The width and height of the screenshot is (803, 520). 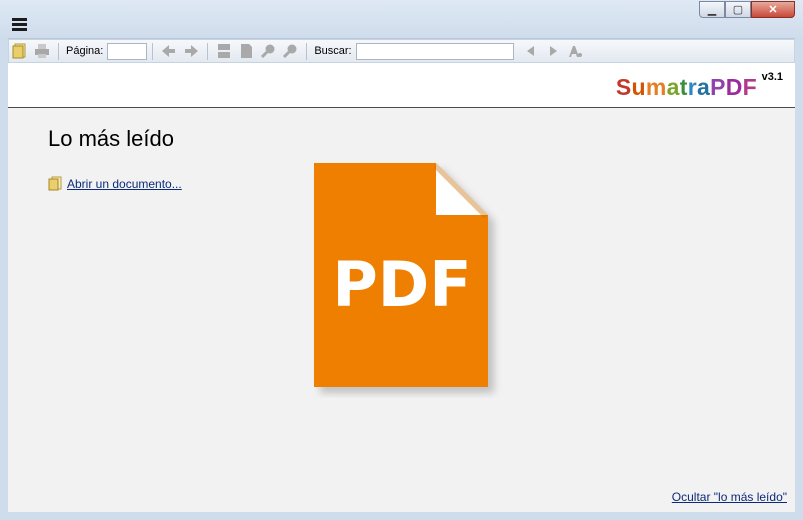 What do you see at coordinates (19, 24) in the screenshot?
I see `hamburger-menu-icon` at bounding box center [19, 24].